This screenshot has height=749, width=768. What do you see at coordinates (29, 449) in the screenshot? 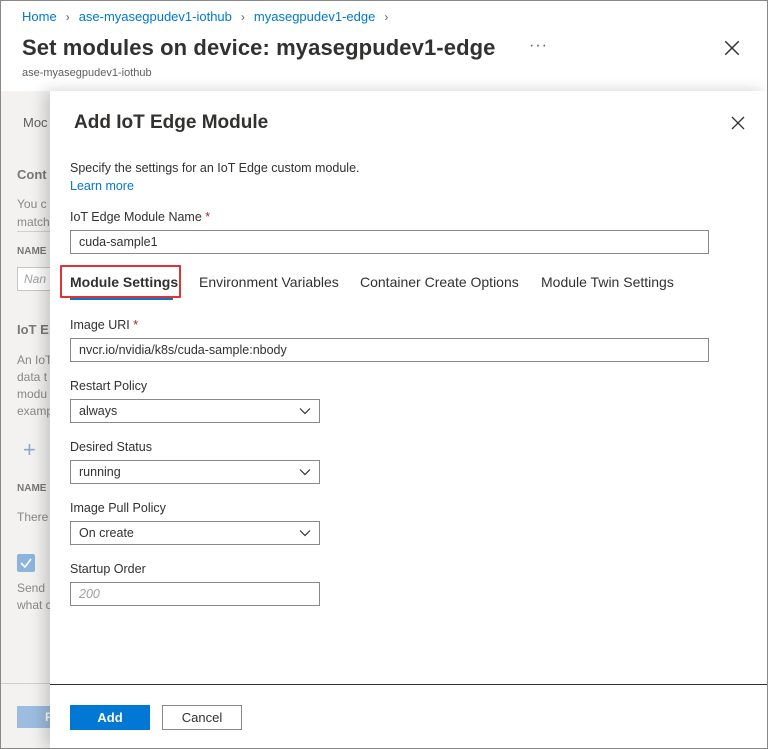
I see `plus-icon: +` at bounding box center [29, 449].